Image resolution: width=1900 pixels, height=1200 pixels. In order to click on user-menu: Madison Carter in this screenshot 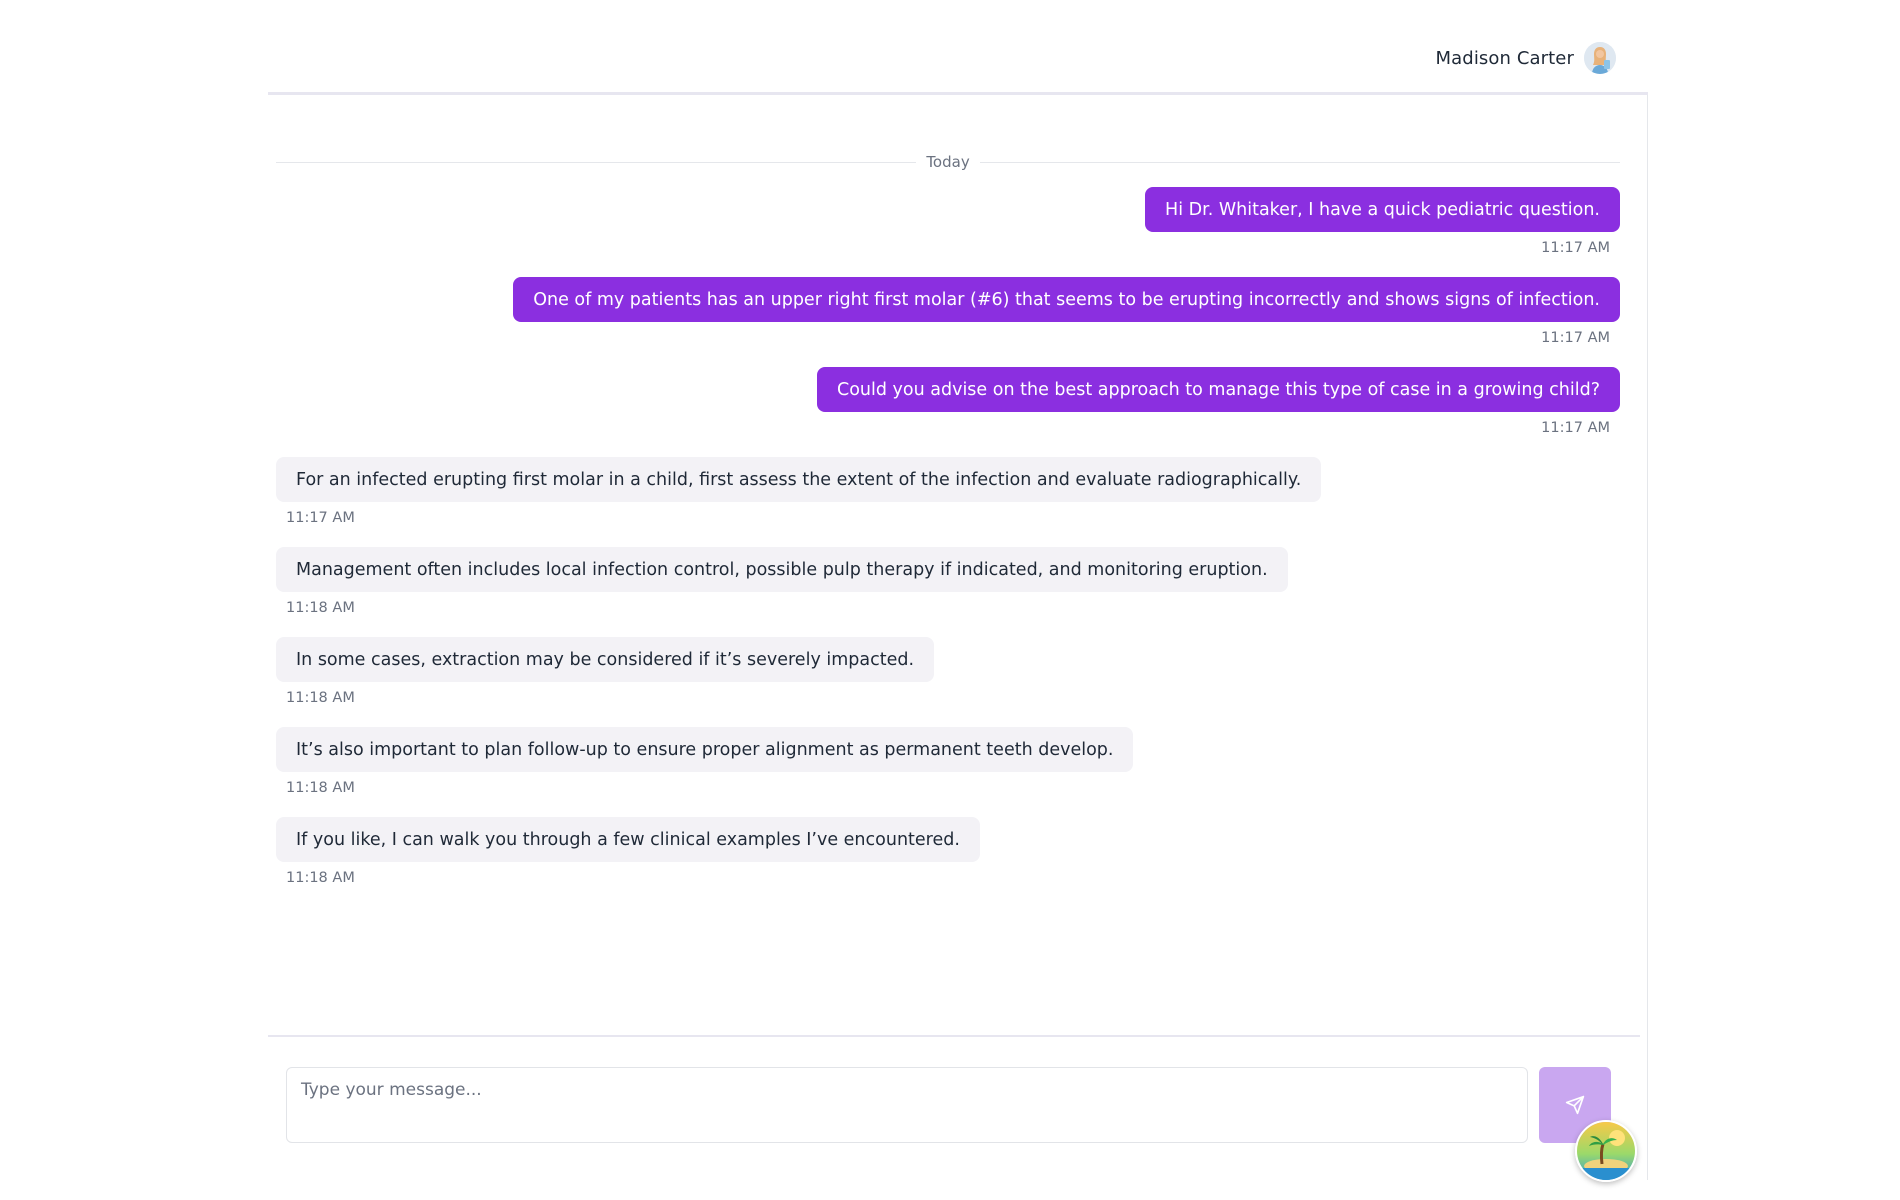, I will do `click(1526, 58)`.